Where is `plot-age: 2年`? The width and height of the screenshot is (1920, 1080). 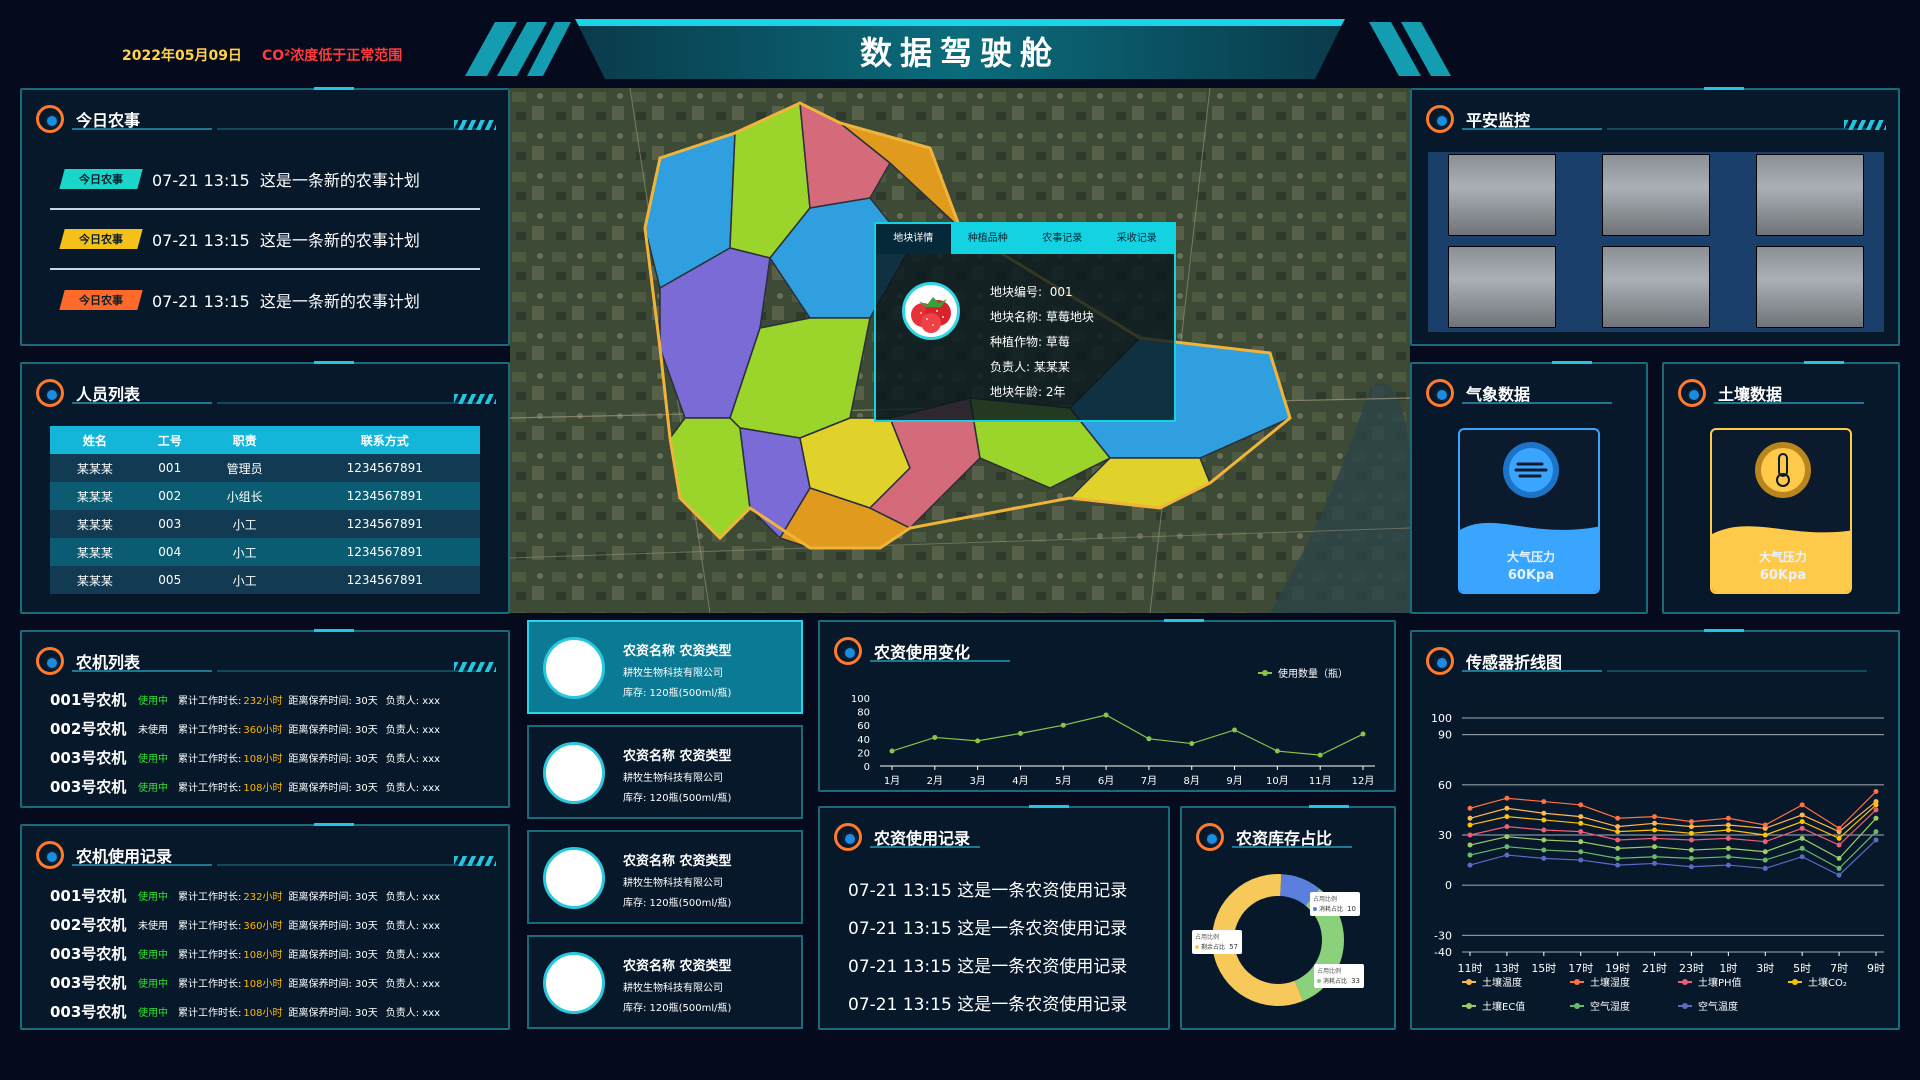
plot-age: 2年 is located at coordinates (1055, 392).